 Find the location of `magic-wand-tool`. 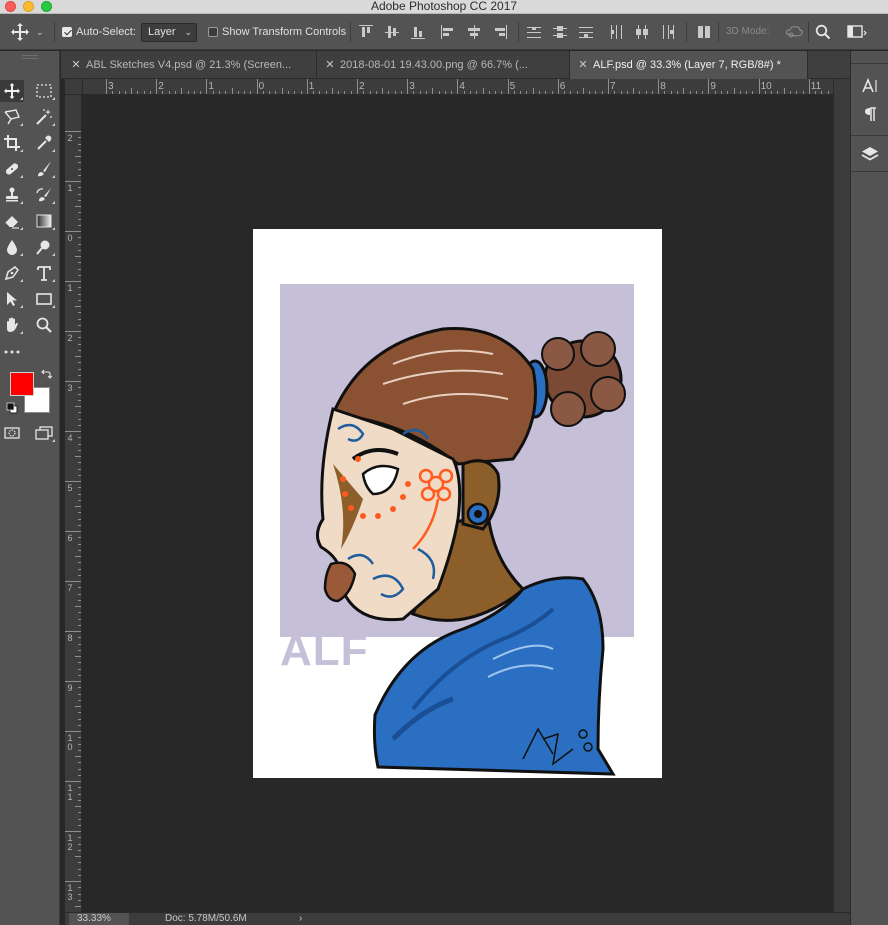

magic-wand-tool is located at coordinates (44, 117).